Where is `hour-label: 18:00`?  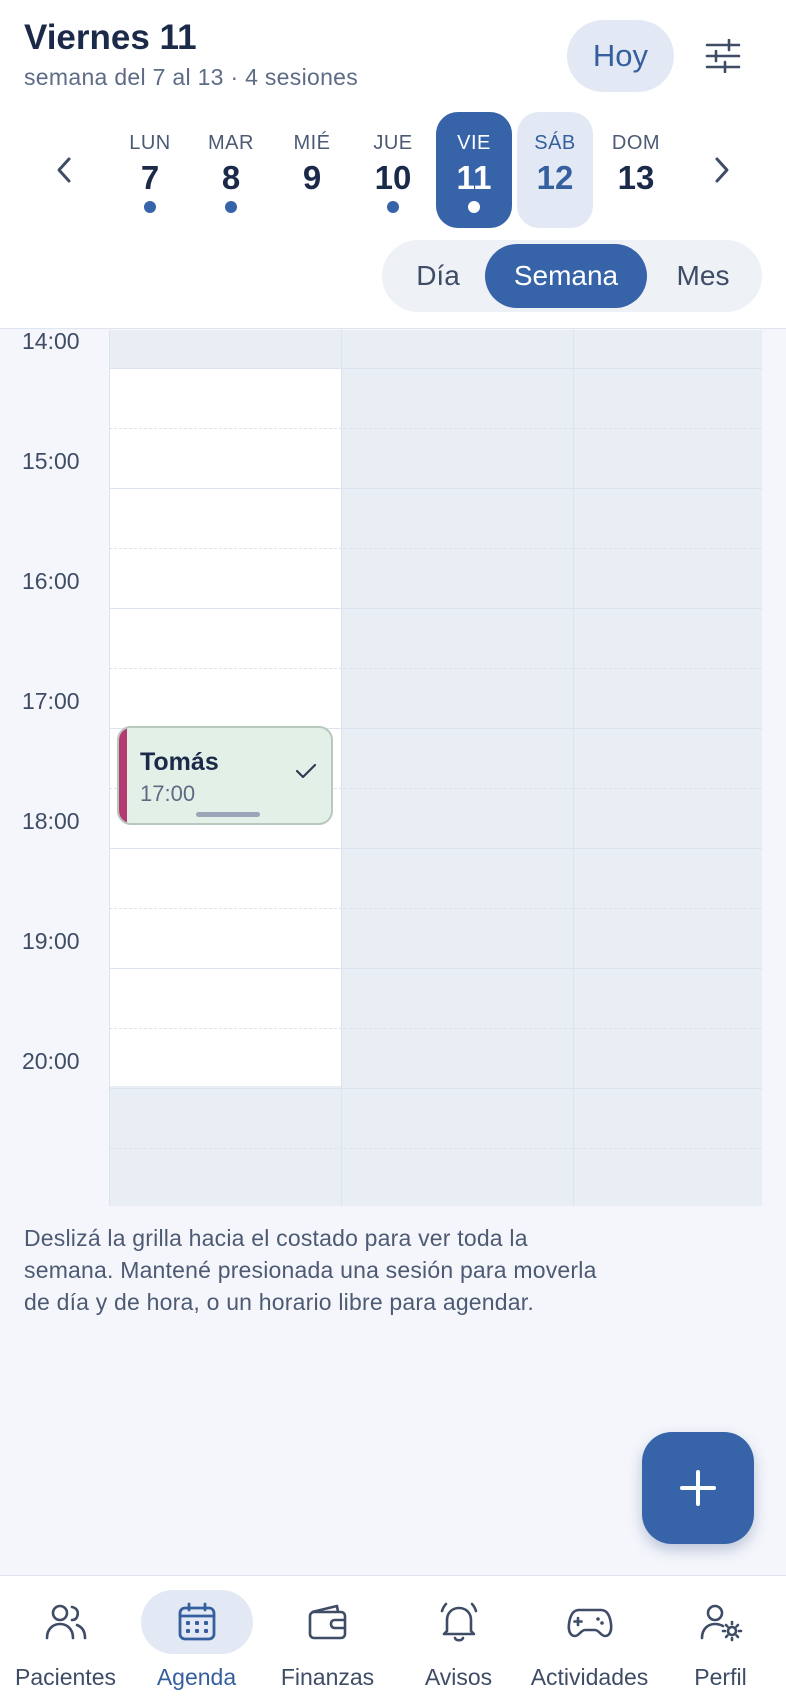
hour-label: 18:00 is located at coordinates (51, 821).